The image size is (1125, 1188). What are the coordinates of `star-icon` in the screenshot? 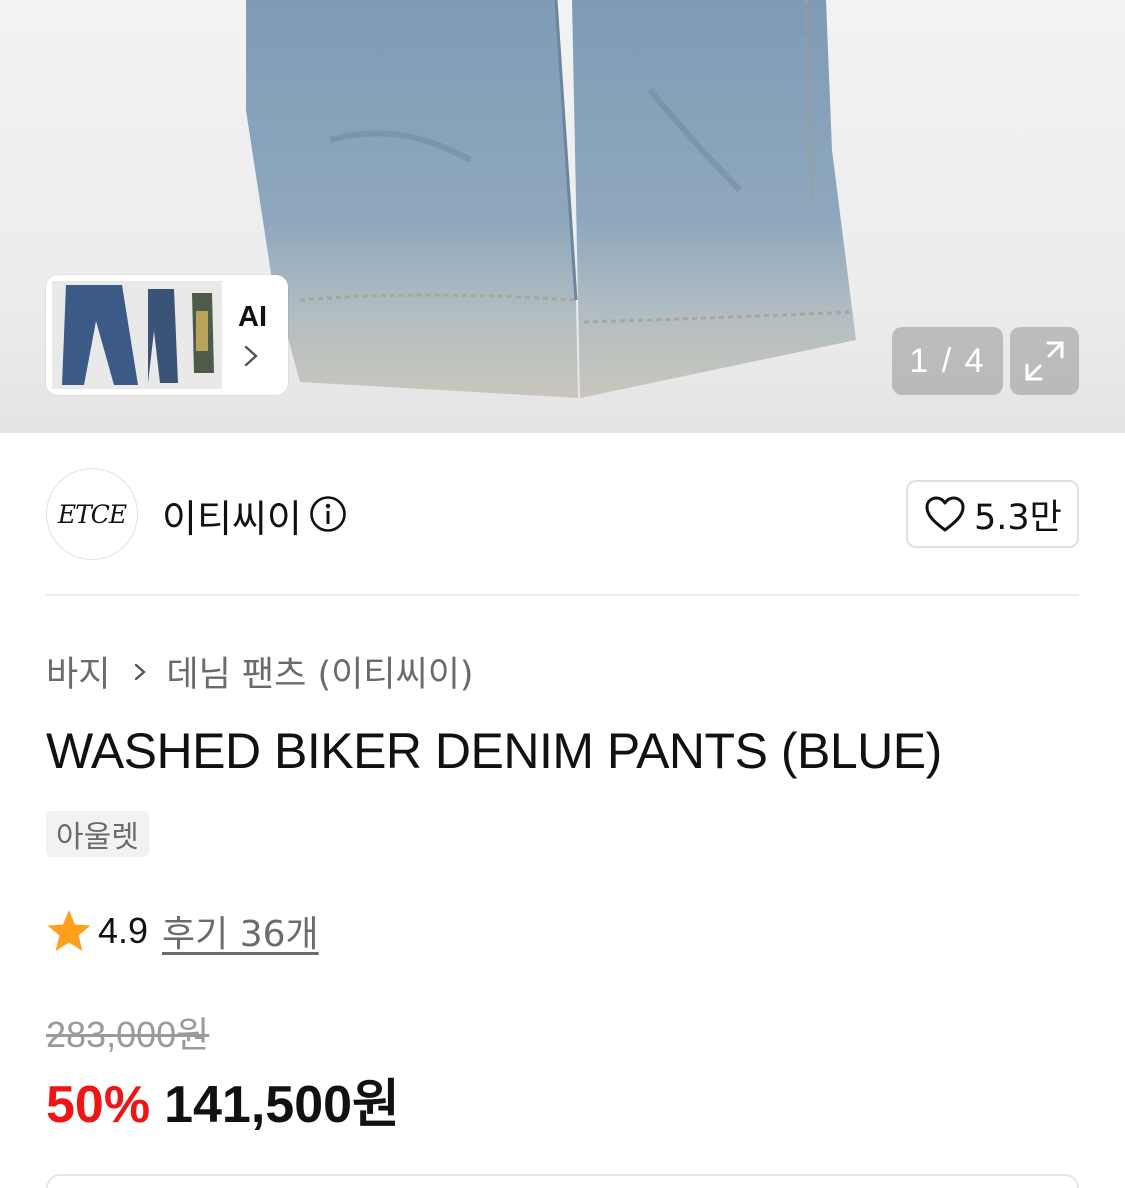 It's located at (69, 930).